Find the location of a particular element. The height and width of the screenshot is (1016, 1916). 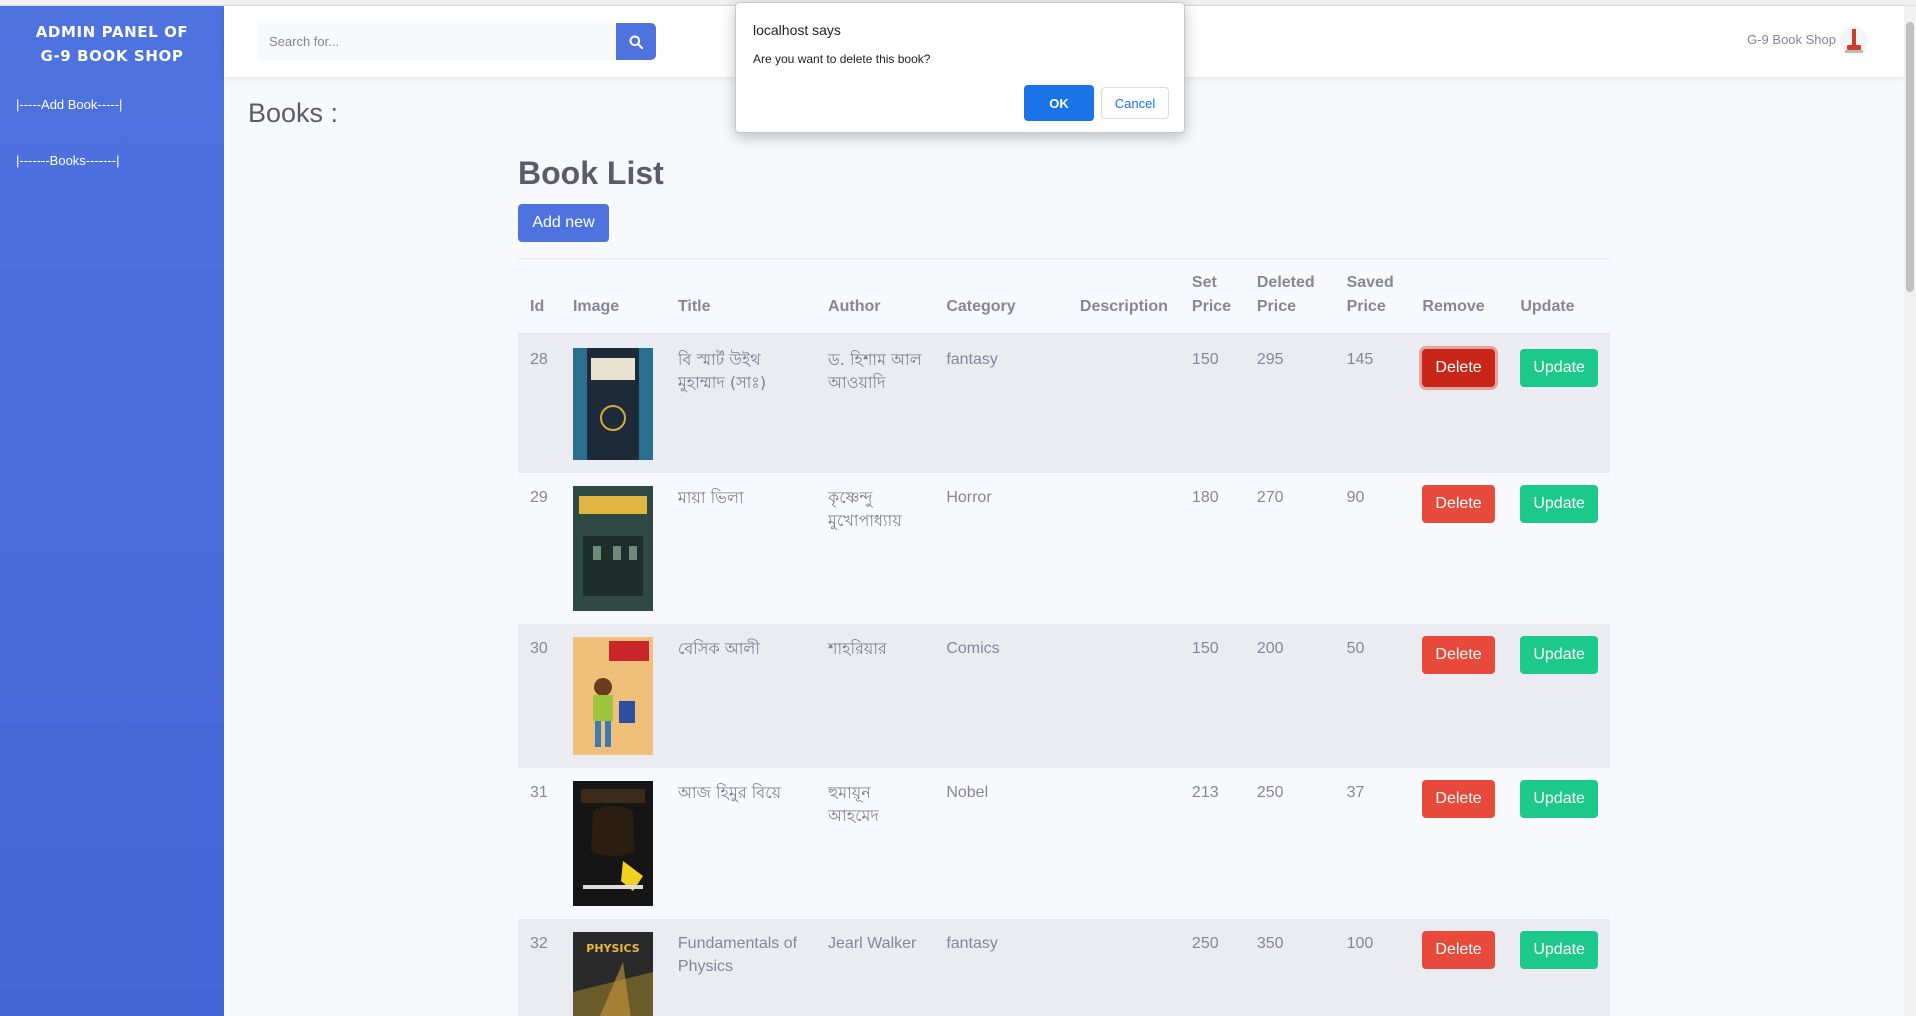

cell-deleted-price: 200 is located at coordinates (1289, 696).